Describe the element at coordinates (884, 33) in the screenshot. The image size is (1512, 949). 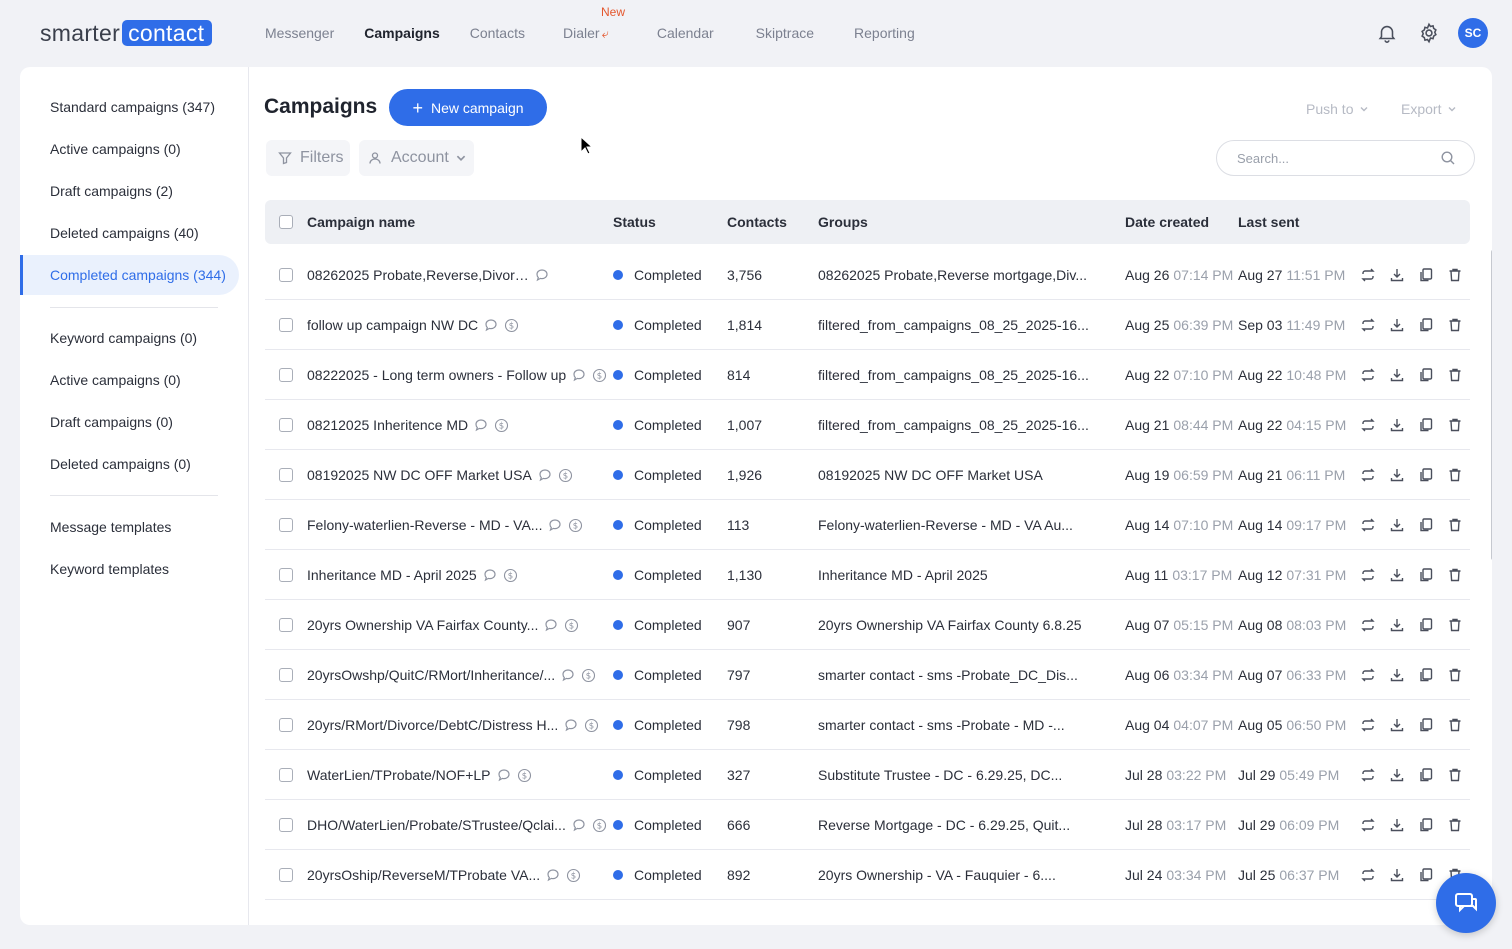
I see `nav-reporting: Reporting` at that location.